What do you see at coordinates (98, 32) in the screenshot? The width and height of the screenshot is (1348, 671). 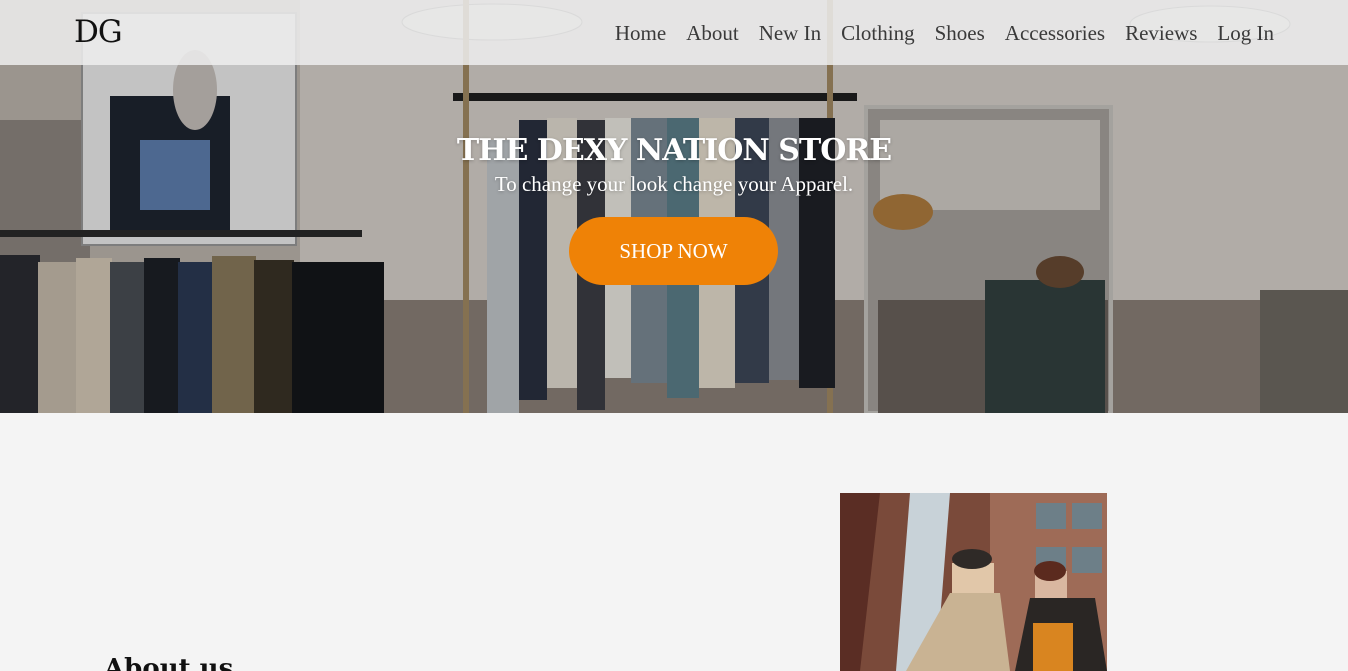 I see `brand-logo: DG` at bounding box center [98, 32].